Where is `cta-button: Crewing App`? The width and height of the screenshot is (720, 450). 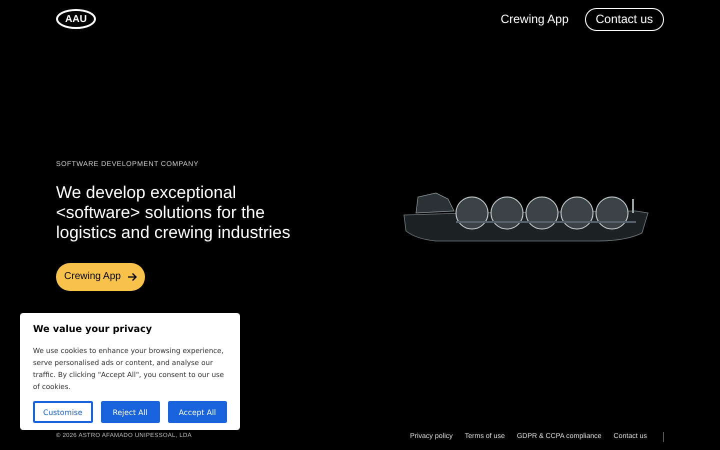
cta-button: Crewing App is located at coordinates (100, 276).